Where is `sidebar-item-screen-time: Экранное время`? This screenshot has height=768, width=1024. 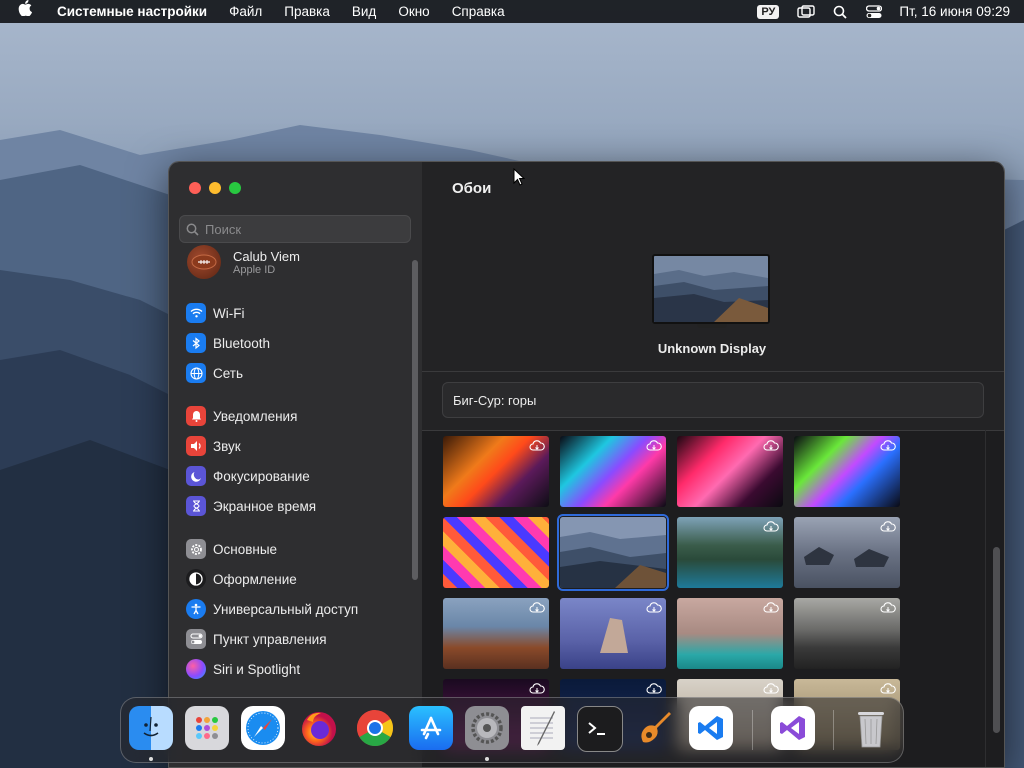 sidebar-item-screen-time: Экранное время is located at coordinates (289, 506).